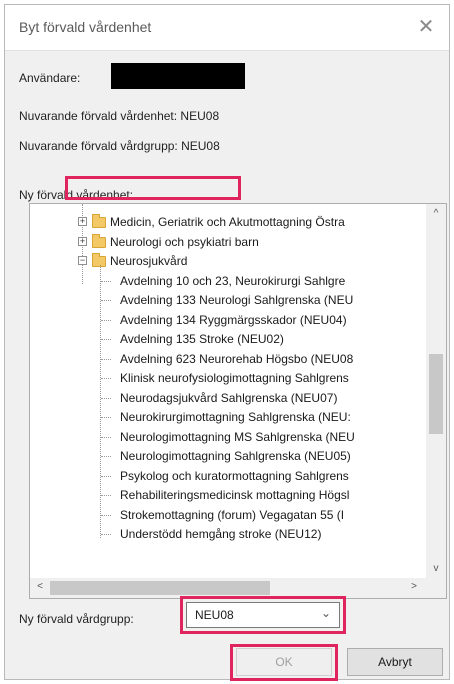 Image resolution: width=454 pixels, height=684 pixels. I want to click on vertical-scroll-thumb, so click(436, 394).